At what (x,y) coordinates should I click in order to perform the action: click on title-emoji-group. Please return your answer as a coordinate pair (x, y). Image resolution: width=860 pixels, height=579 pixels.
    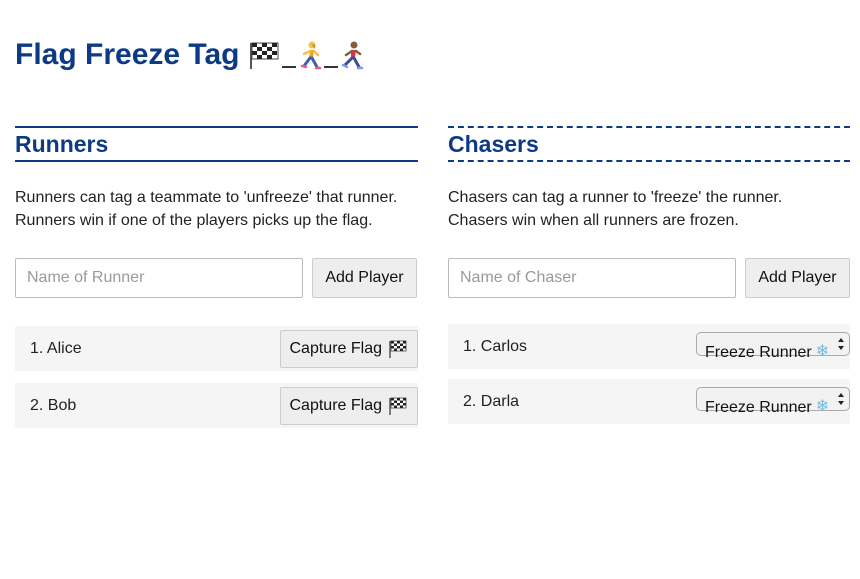
    Looking at the image, I should click on (306, 55).